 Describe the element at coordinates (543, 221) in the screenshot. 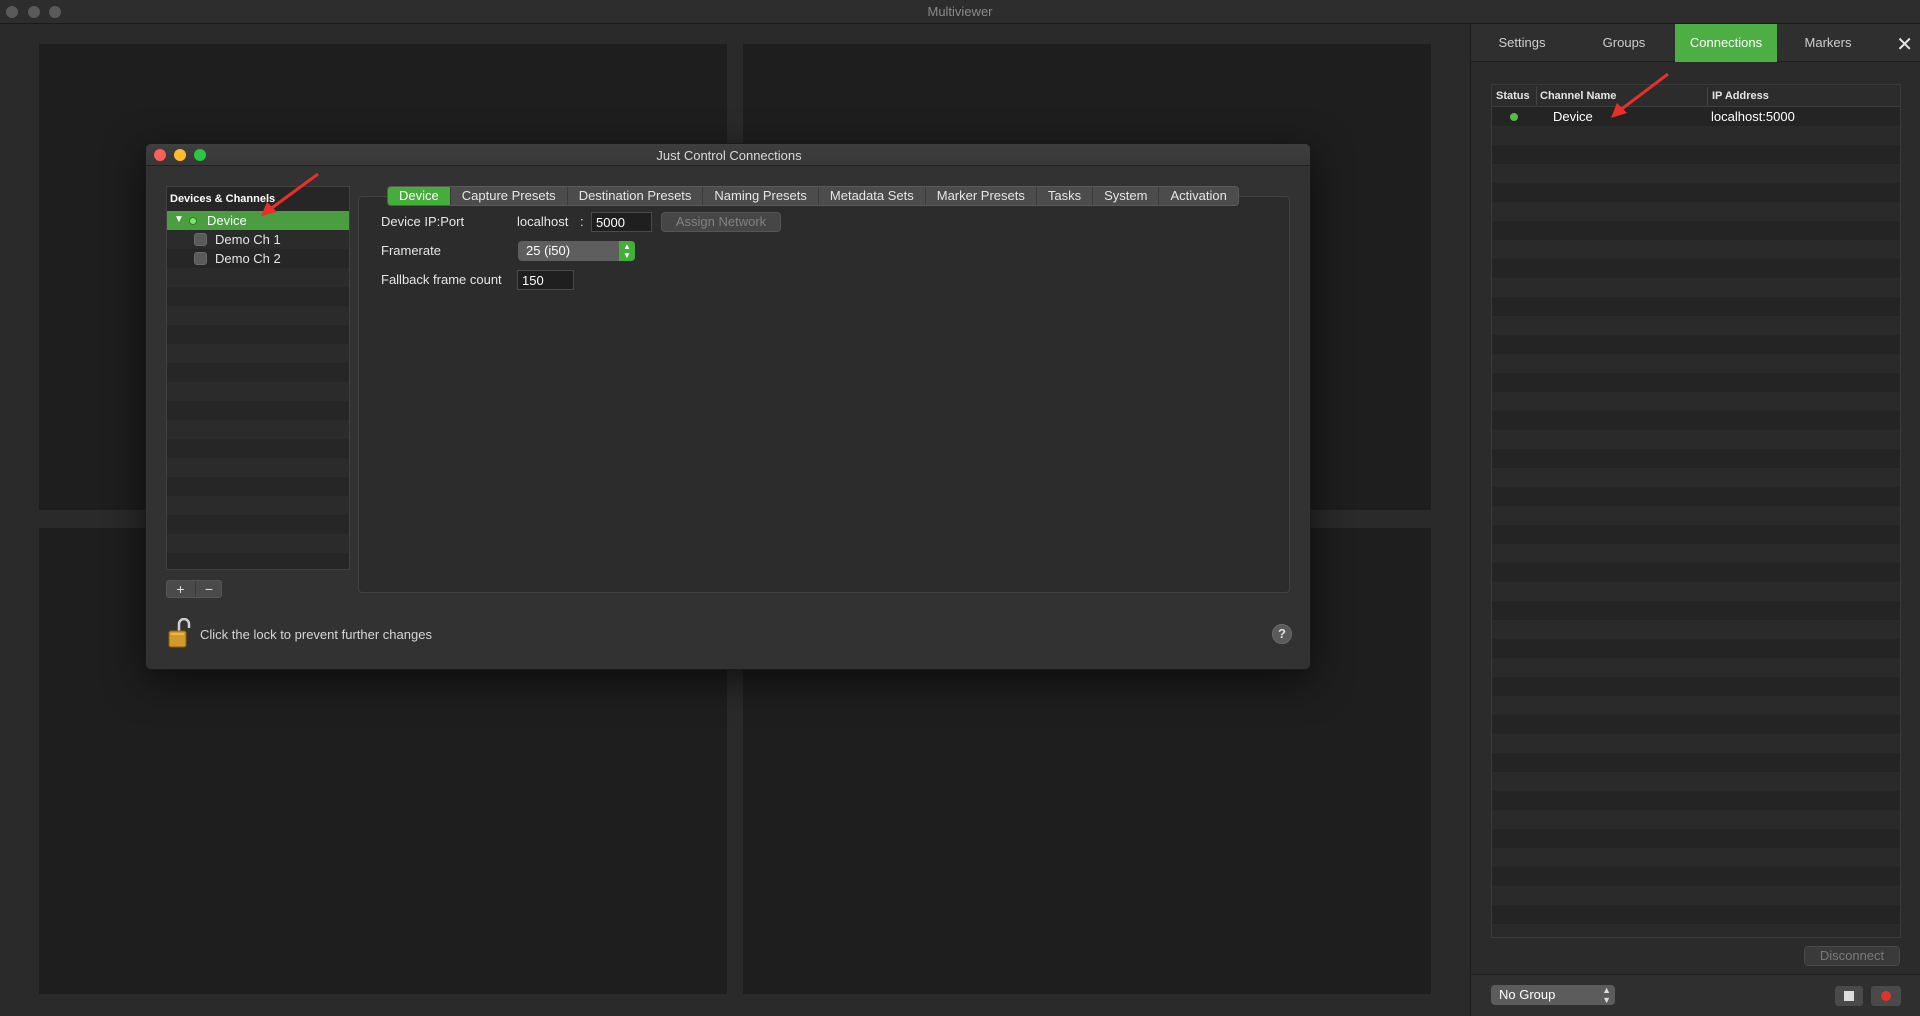

I see `host-value: localhost` at that location.